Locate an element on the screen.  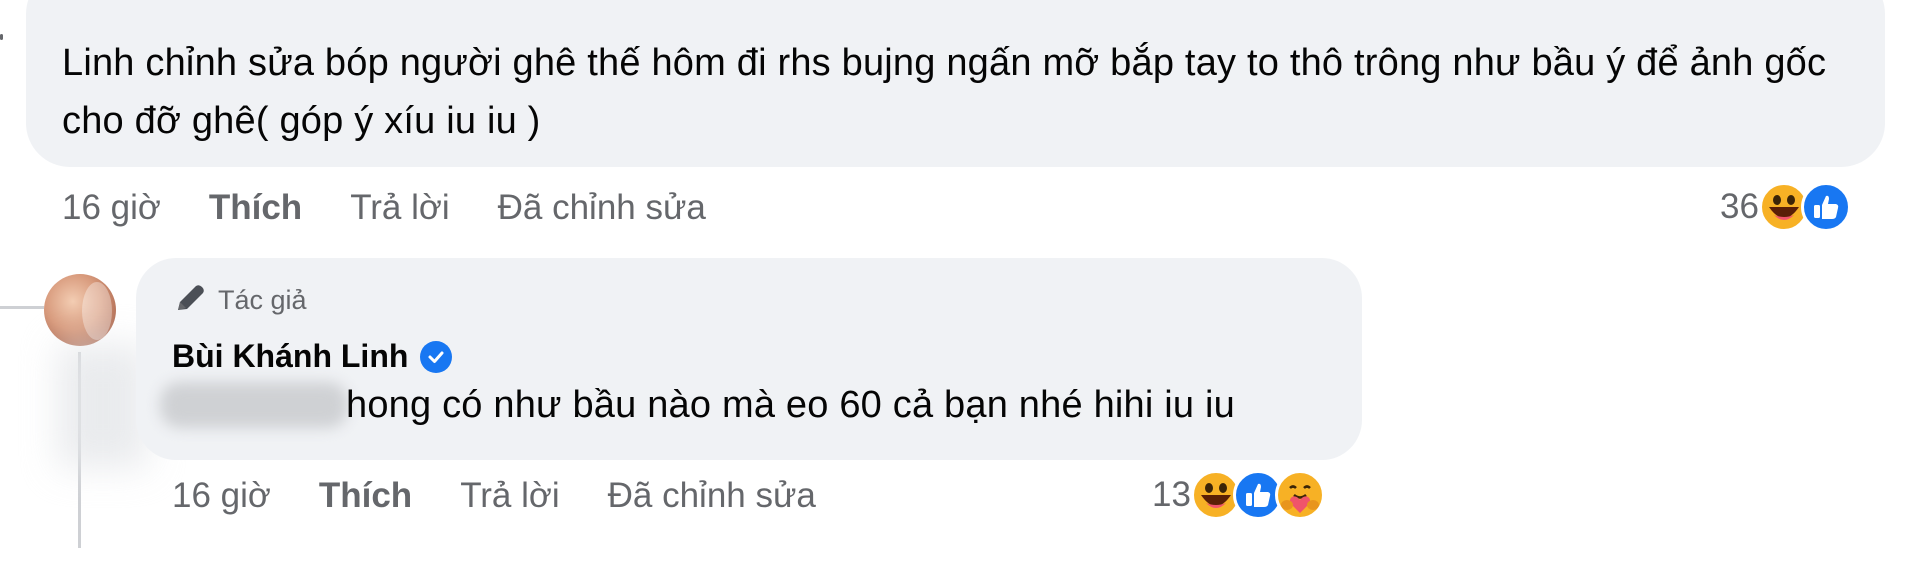
author-name: Bùi Khánh Linh is located at coordinates (312, 356).